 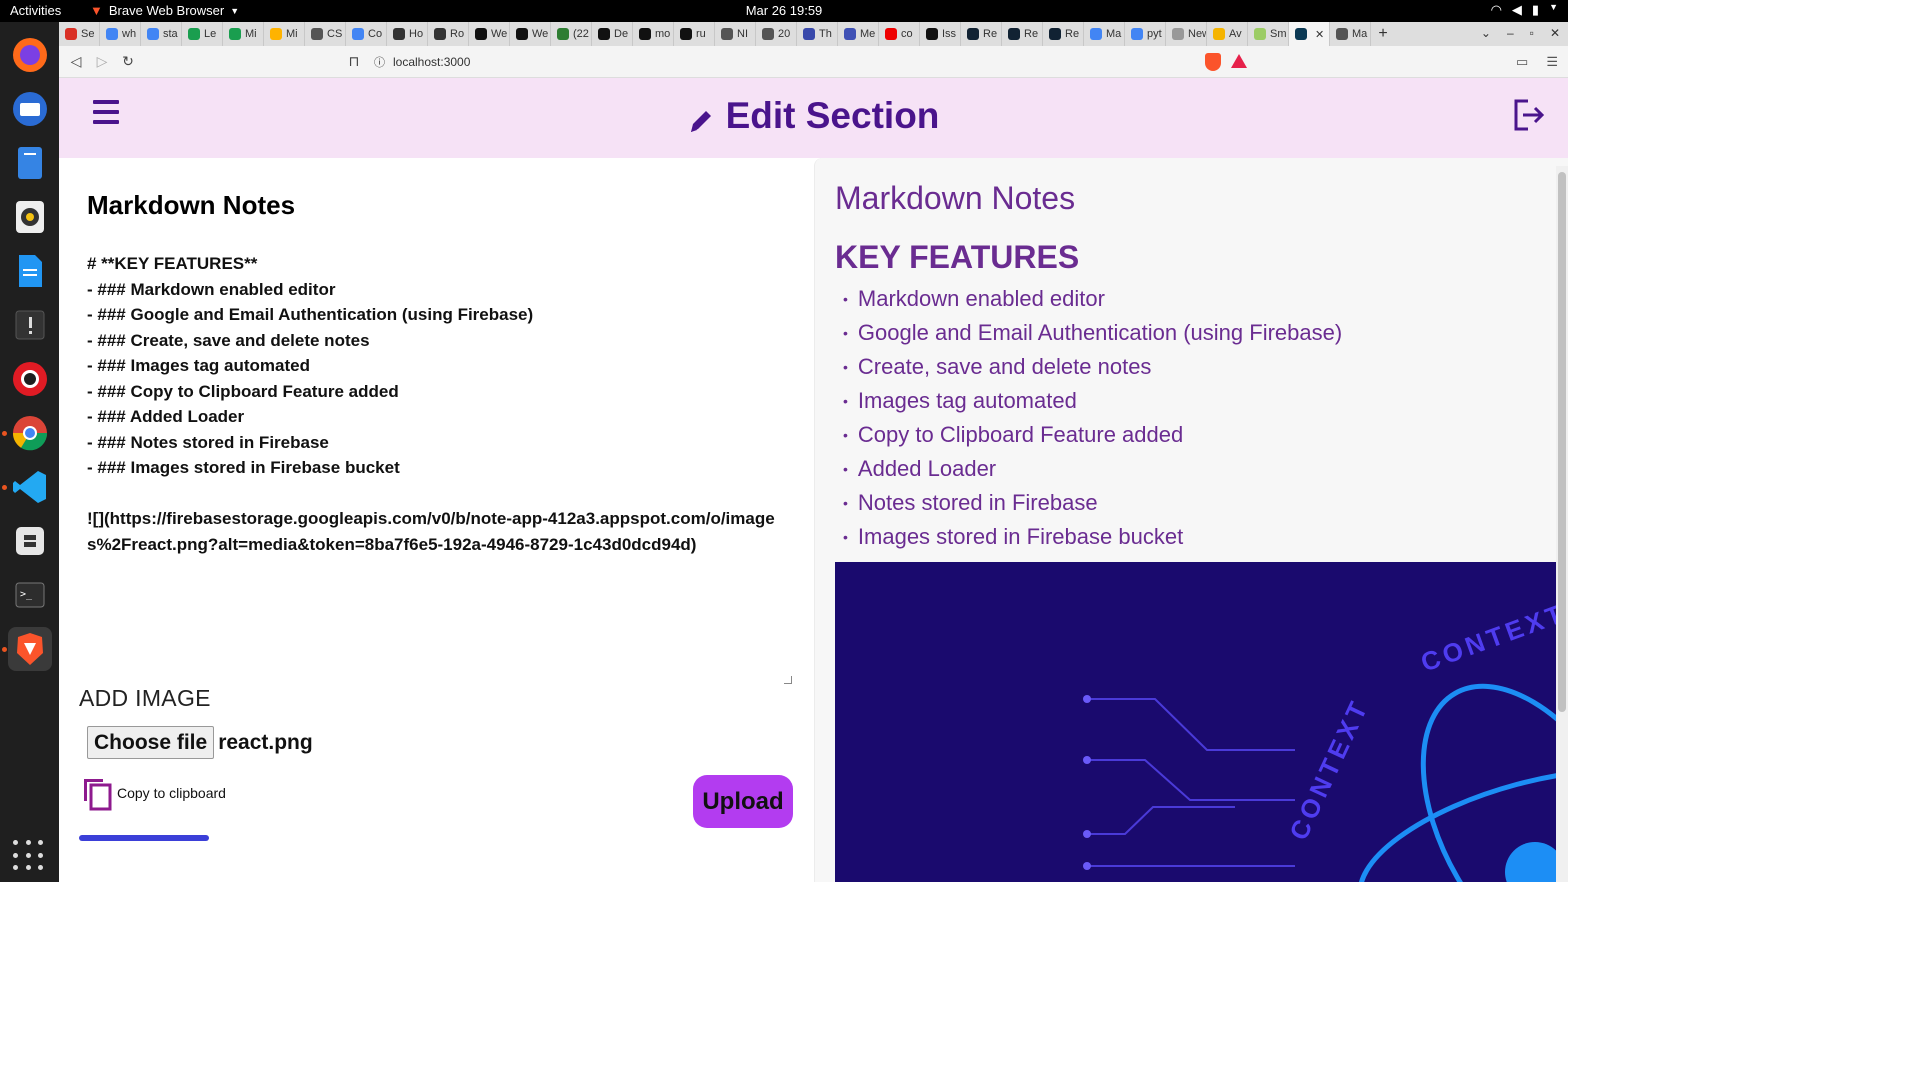 I want to click on browser-tab: New T, so click(x=1186, y=34).